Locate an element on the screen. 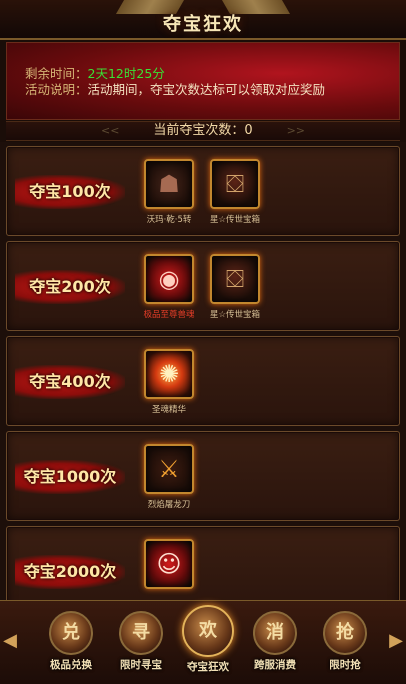 Image resolution: width=406 pixels, height=684 pixels. tier-label: 夺宝400次 is located at coordinates (70, 382).